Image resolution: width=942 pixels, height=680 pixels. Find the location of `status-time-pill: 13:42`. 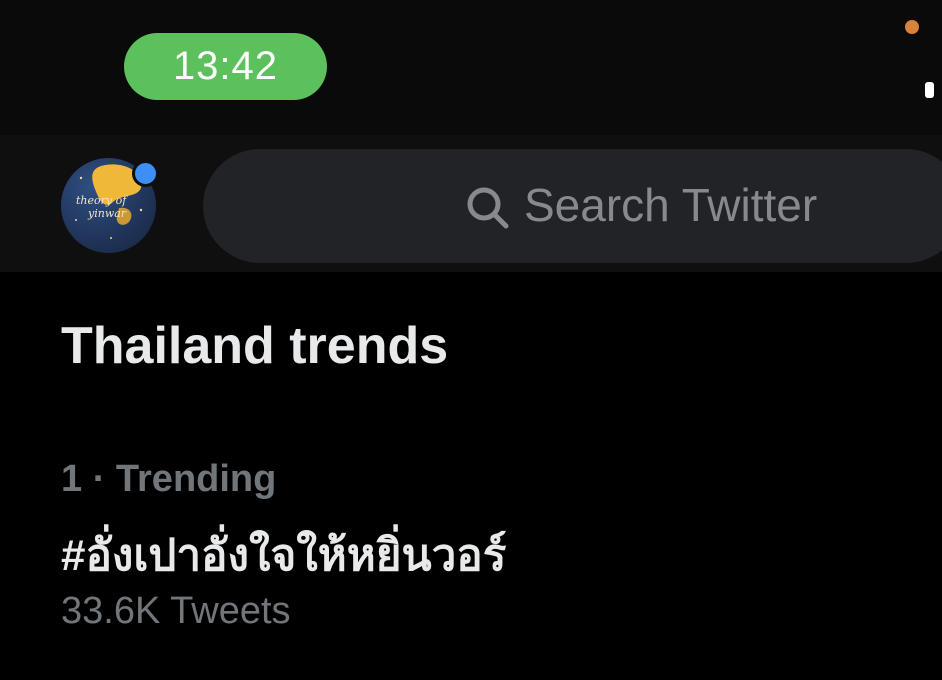

status-time-pill: 13:42 is located at coordinates (225, 66).